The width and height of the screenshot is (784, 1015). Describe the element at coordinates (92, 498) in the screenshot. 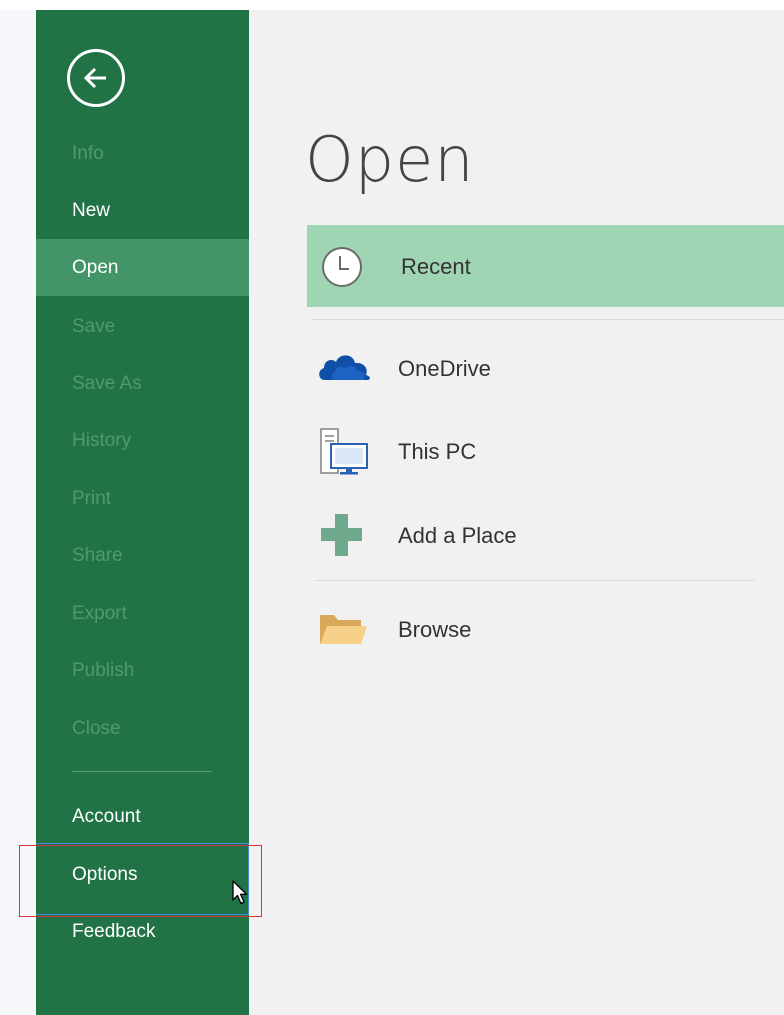

I see `nav-item-print: Print` at that location.